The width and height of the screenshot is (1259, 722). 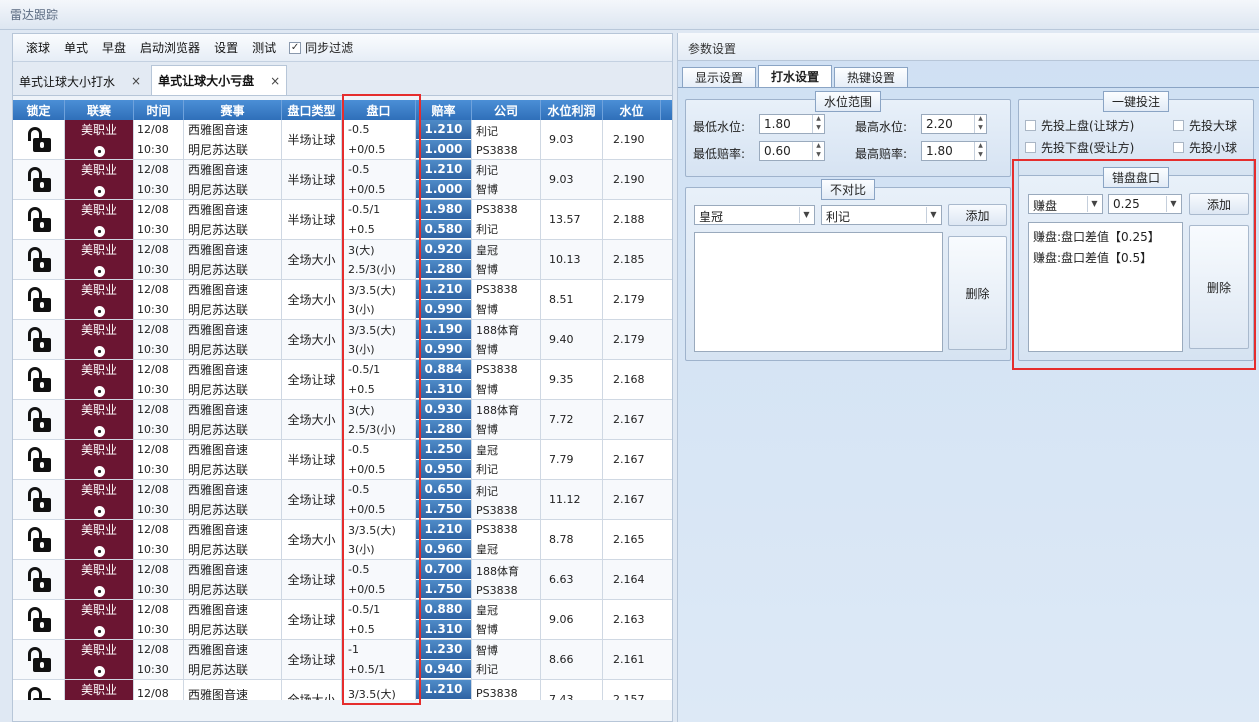 What do you see at coordinates (795, 76) in the screenshot?
I see `tab-dashui-settings: 打水设置` at bounding box center [795, 76].